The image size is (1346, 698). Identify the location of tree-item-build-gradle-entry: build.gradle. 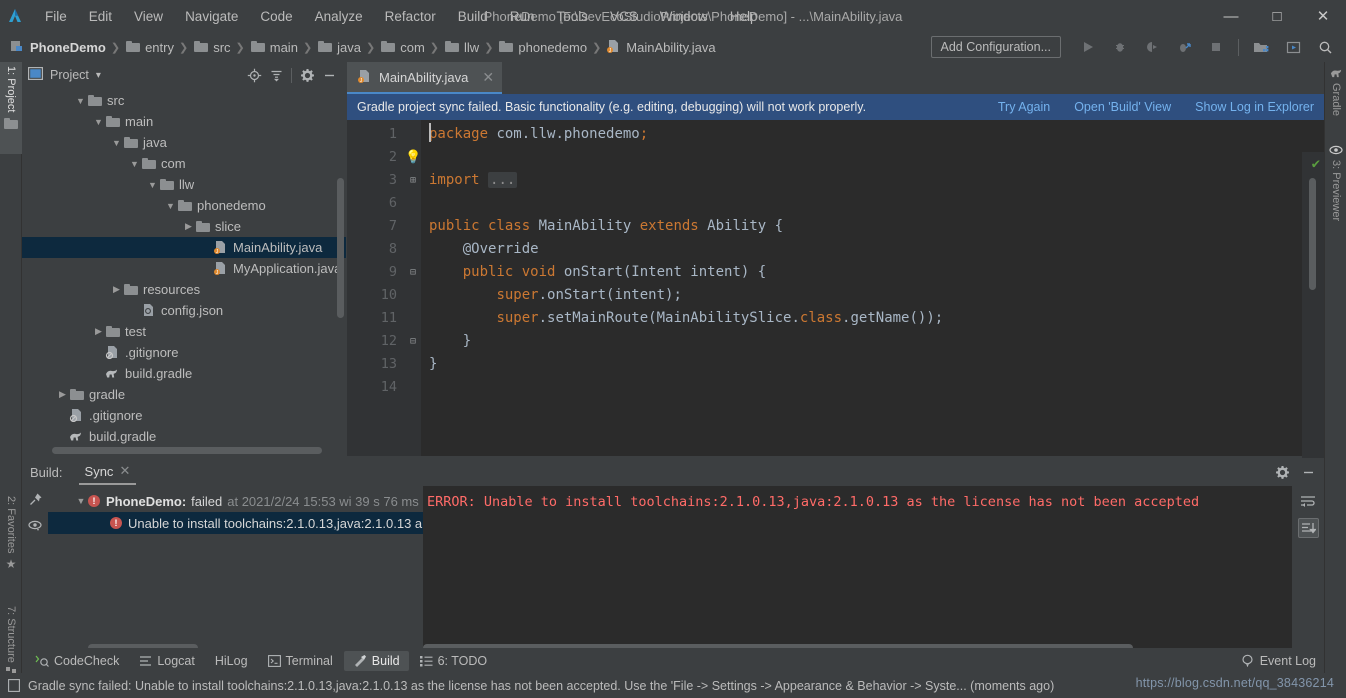
(184, 373).